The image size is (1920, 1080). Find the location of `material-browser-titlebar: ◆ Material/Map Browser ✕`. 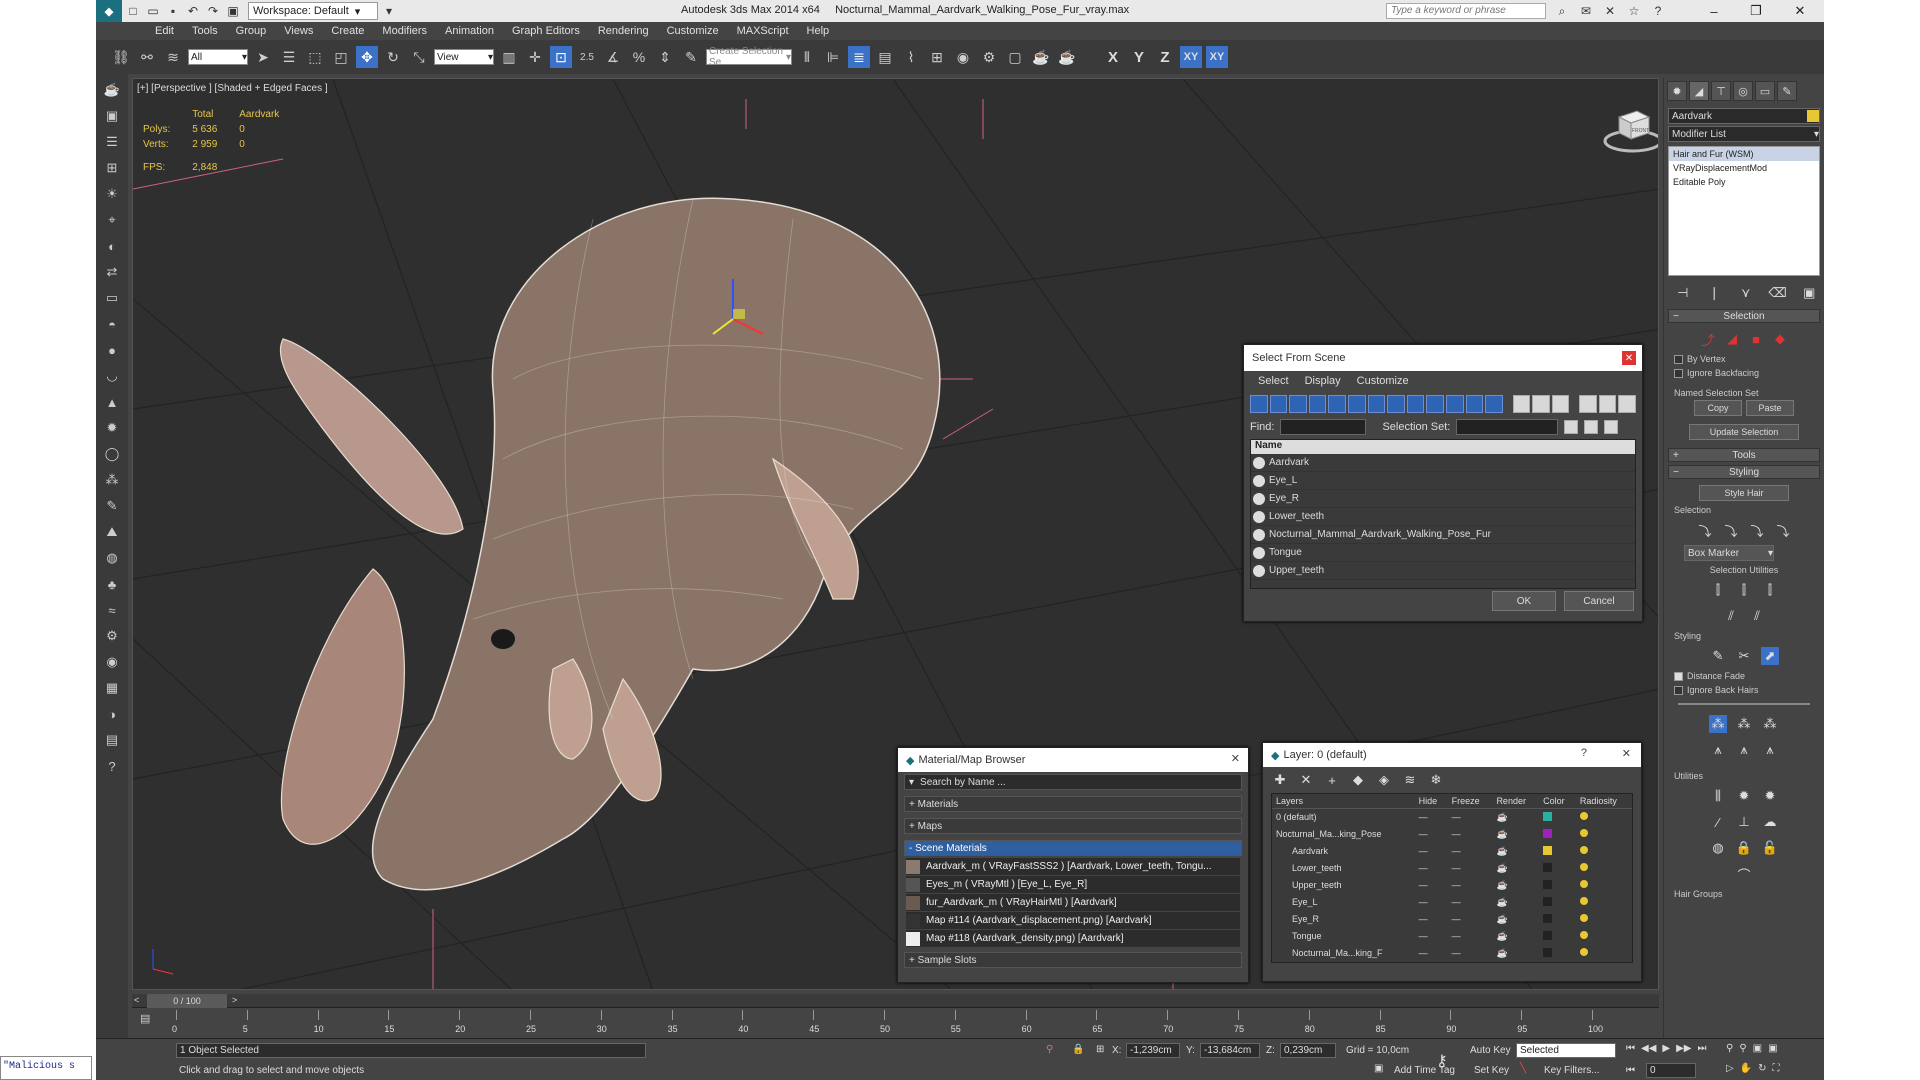

material-browser-titlebar: ◆ Material/Map Browser ✕ is located at coordinates (1073, 760).